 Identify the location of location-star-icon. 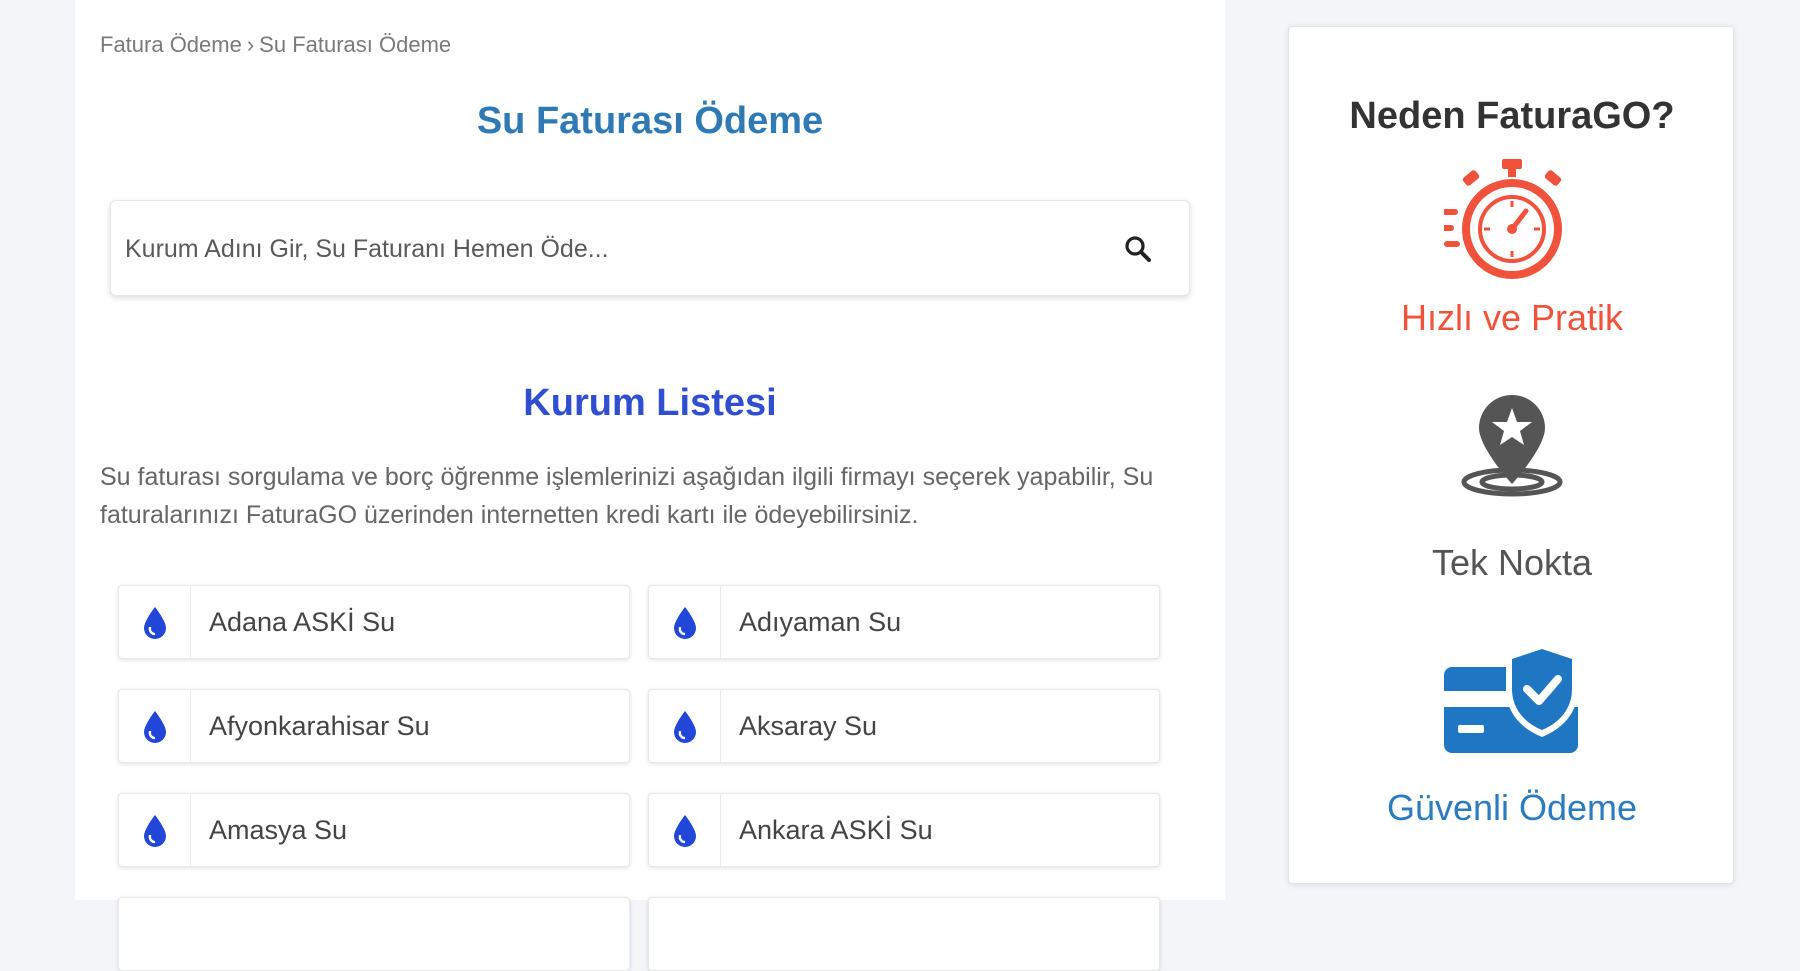
(1512, 446).